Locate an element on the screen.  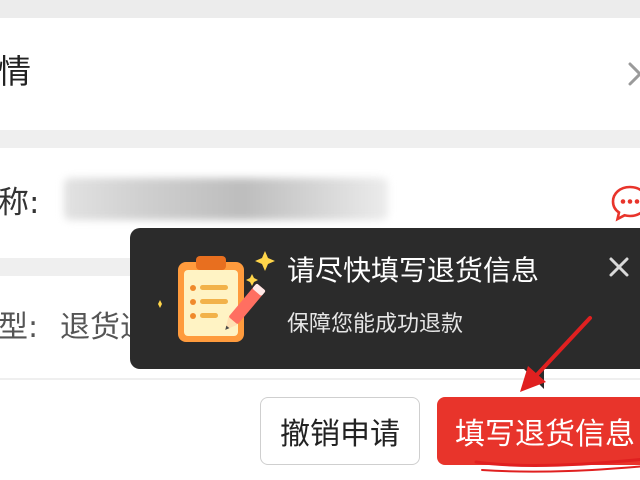
page-title: 情 is located at coordinates (15, 71).